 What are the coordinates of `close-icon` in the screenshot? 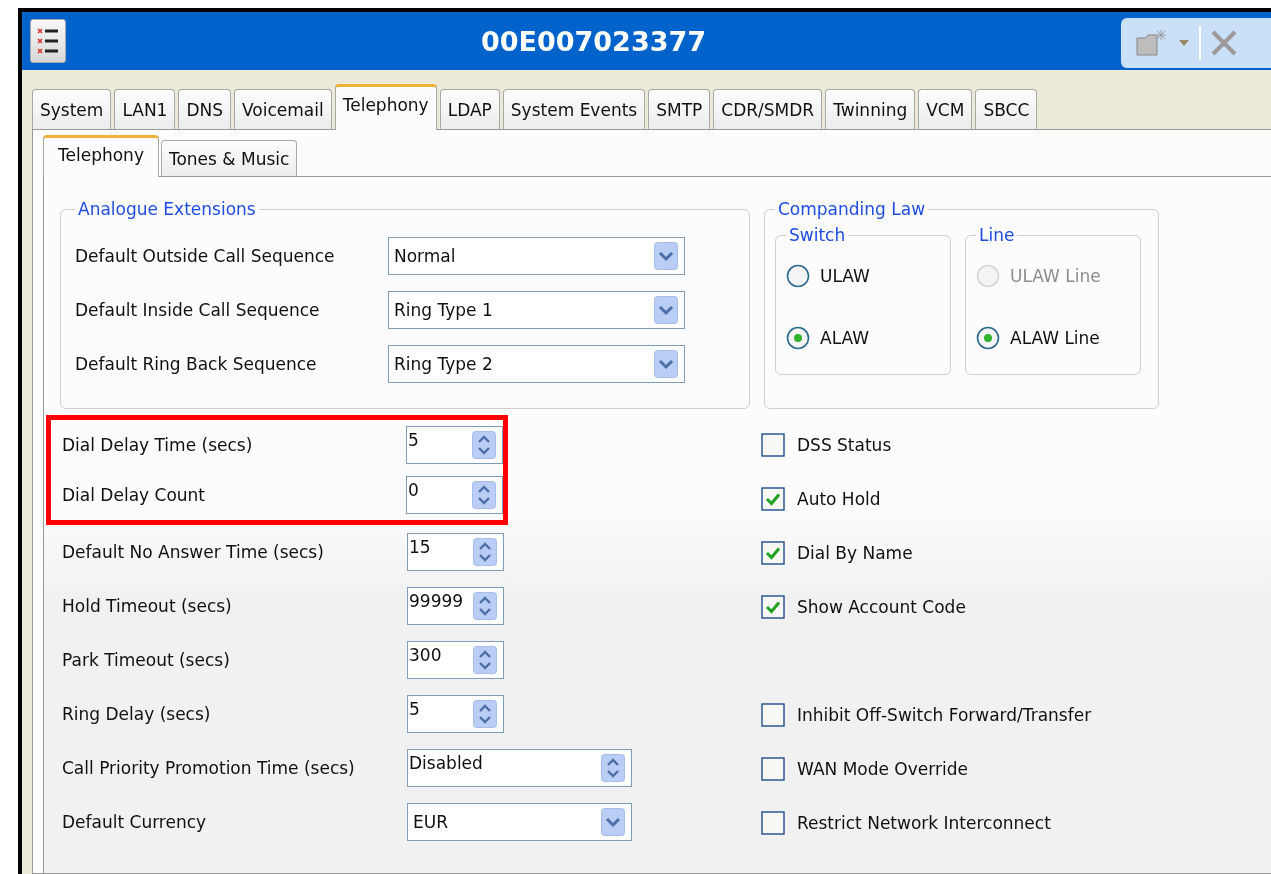 It's located at (1224, 43).